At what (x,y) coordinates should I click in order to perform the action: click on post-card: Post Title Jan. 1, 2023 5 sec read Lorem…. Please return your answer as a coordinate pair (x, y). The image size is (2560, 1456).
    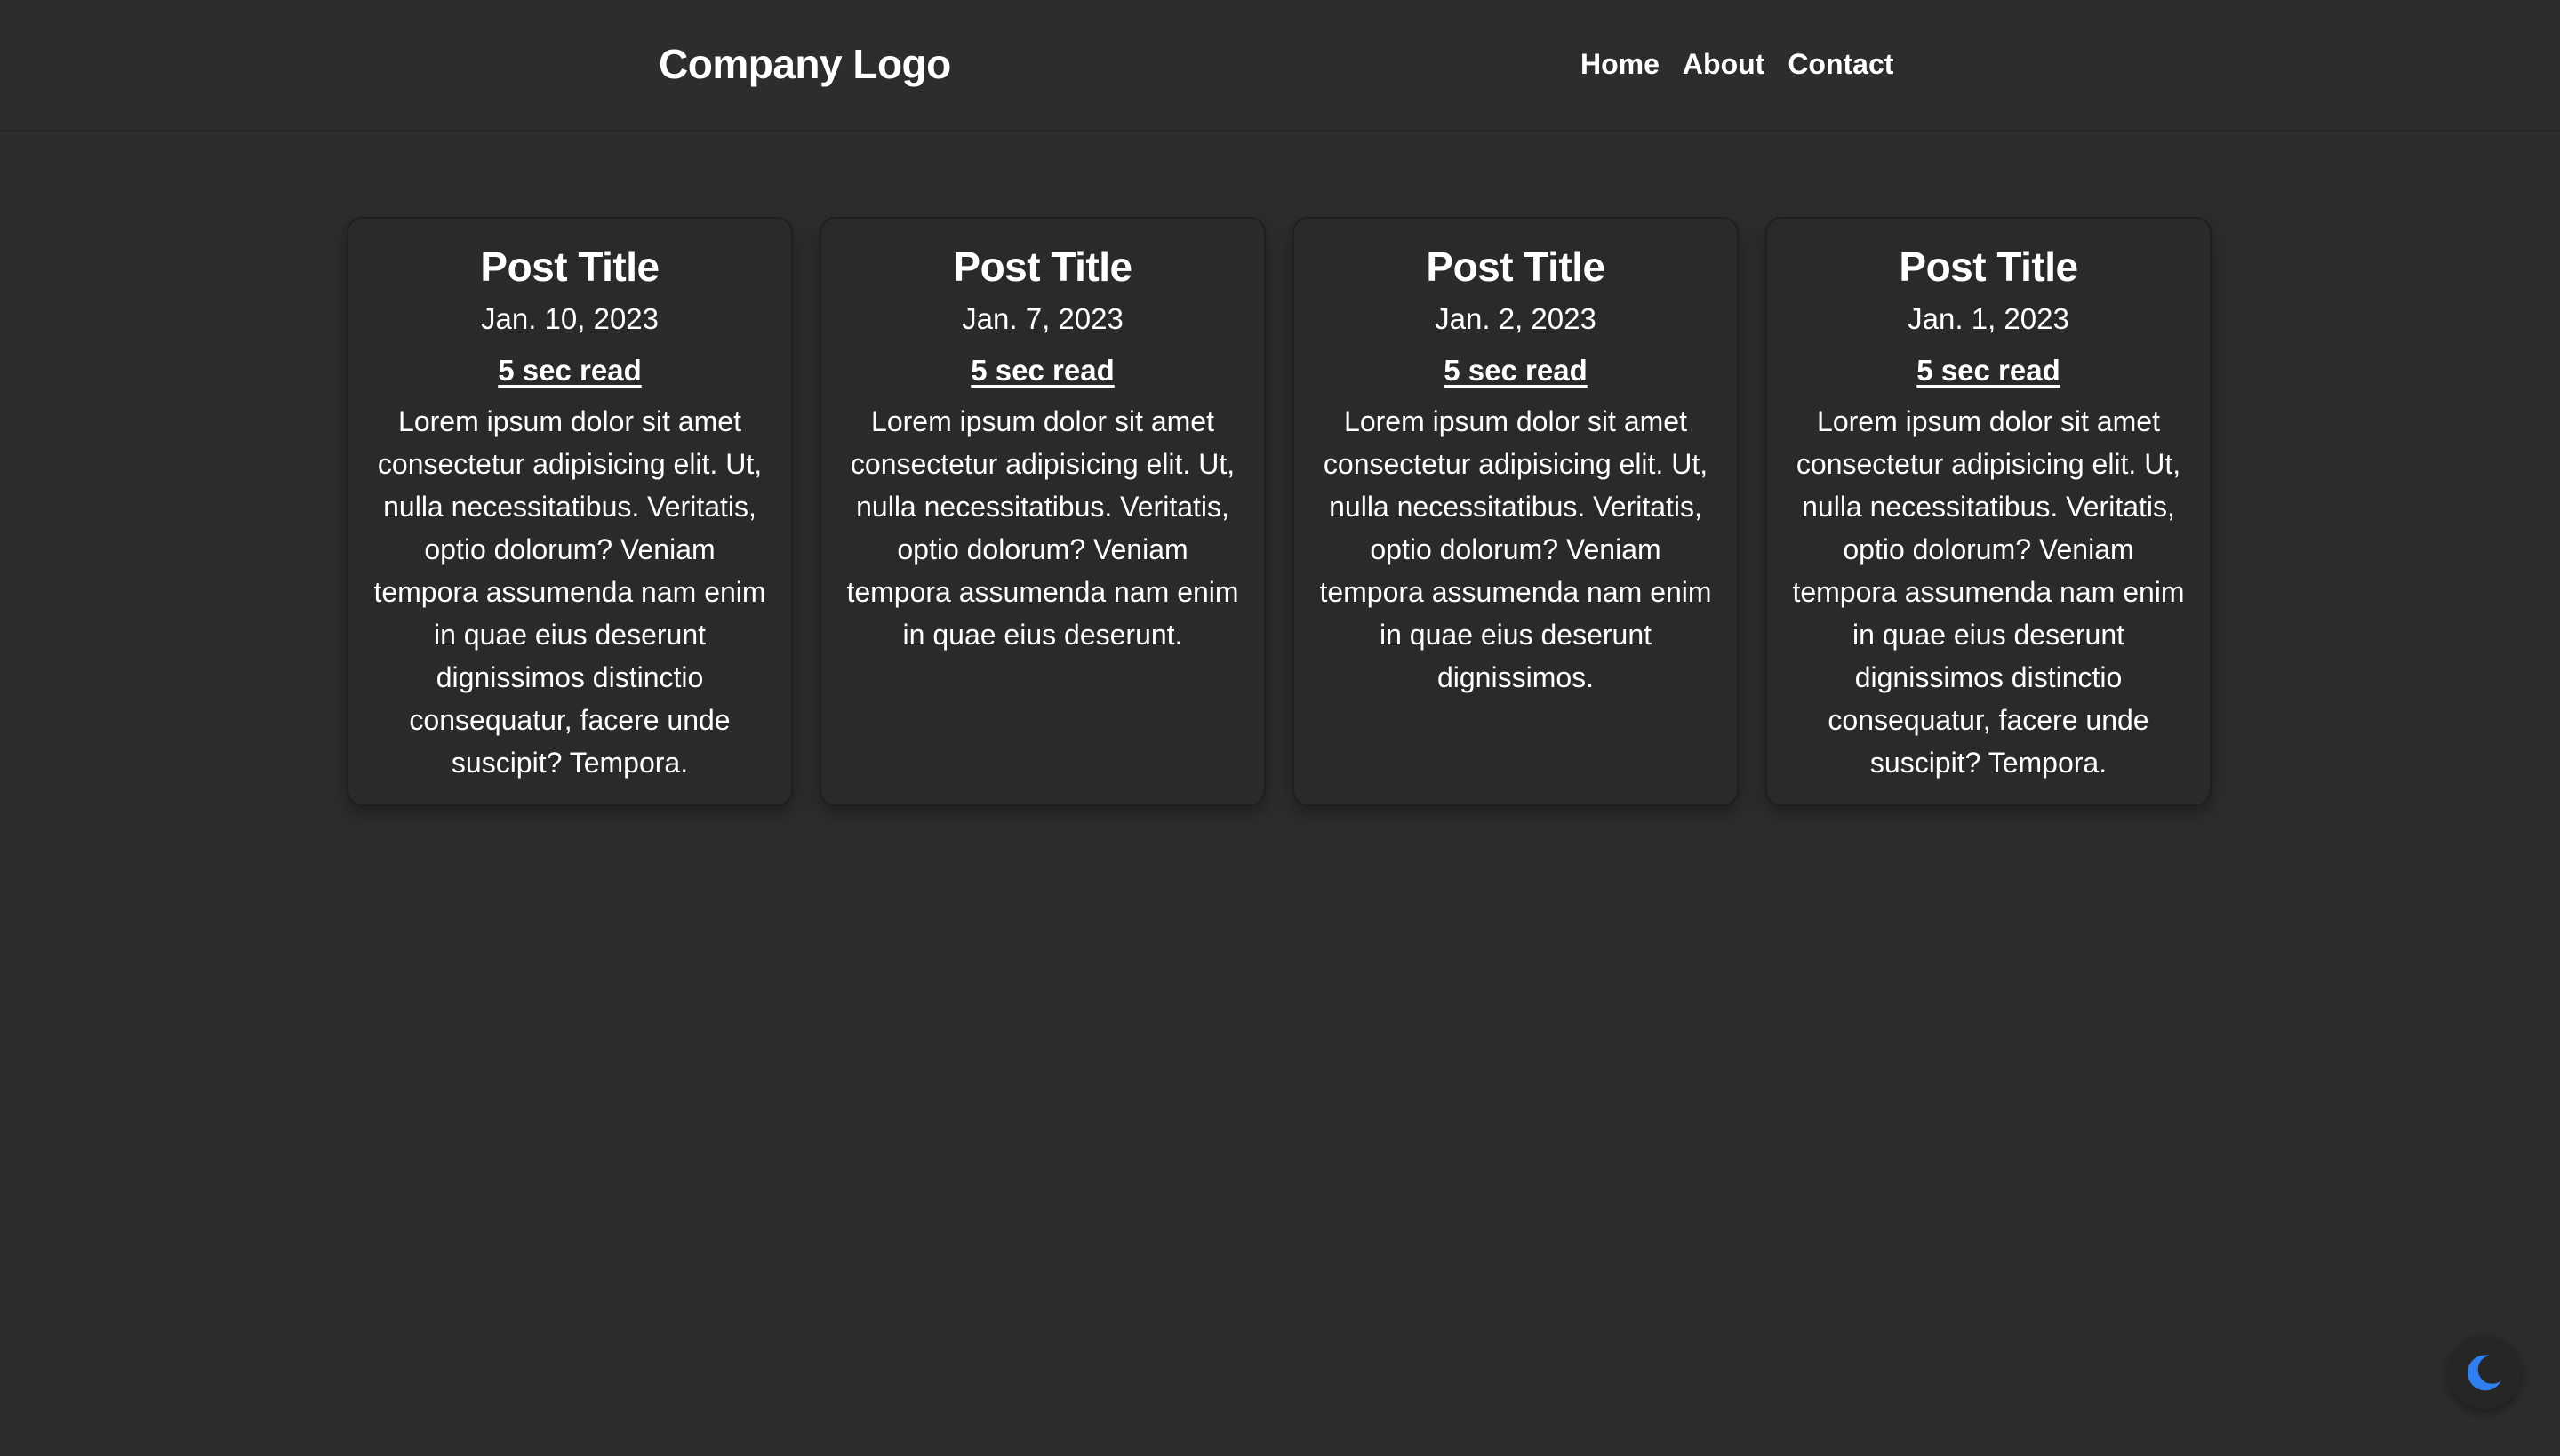
    Looking at the image, I should click on (1988, 511).